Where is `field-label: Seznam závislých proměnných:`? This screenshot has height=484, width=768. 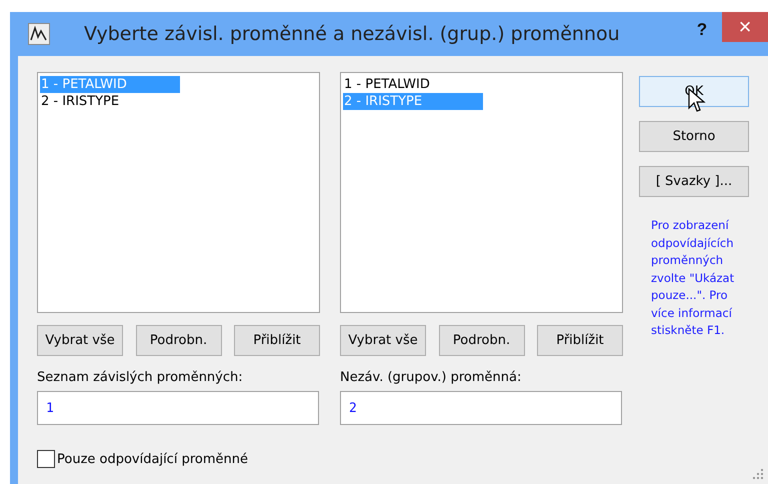
field-label: Seznam závislých proměnných: is located at coordinates (140, 377).